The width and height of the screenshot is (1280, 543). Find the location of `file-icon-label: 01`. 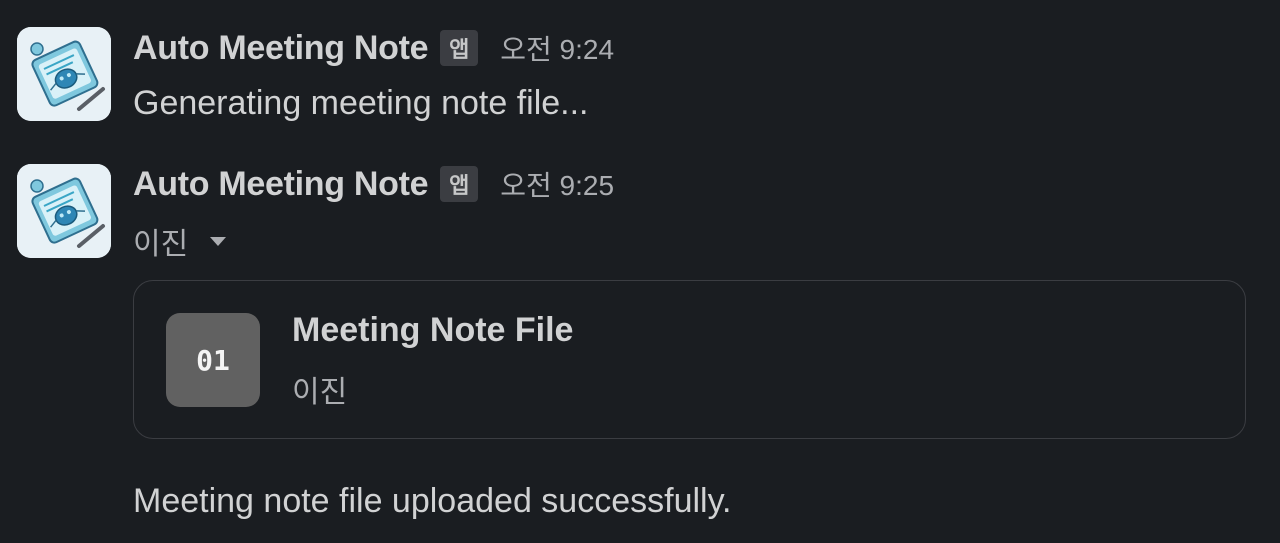

file-icon-label: 01 is located at coordinates (213, 360).